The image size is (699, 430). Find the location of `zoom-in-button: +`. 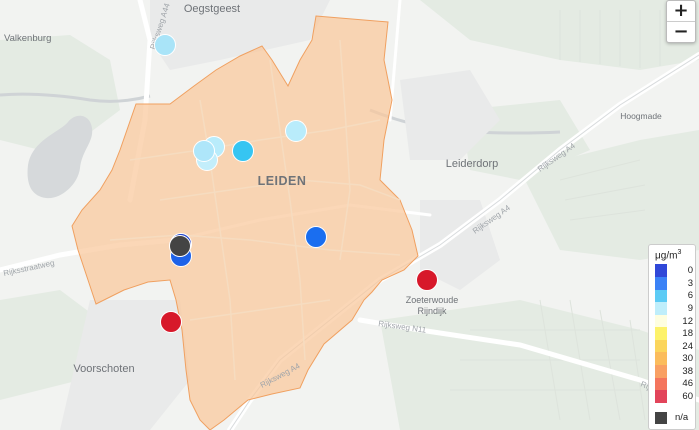

zoom-in-button: + is located at coordinates (681, 11).